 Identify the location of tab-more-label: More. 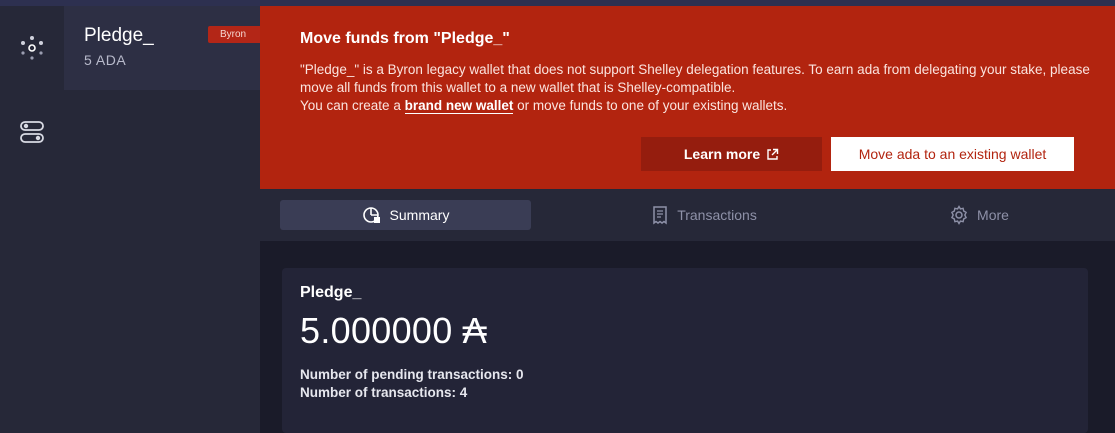
(993, 215).